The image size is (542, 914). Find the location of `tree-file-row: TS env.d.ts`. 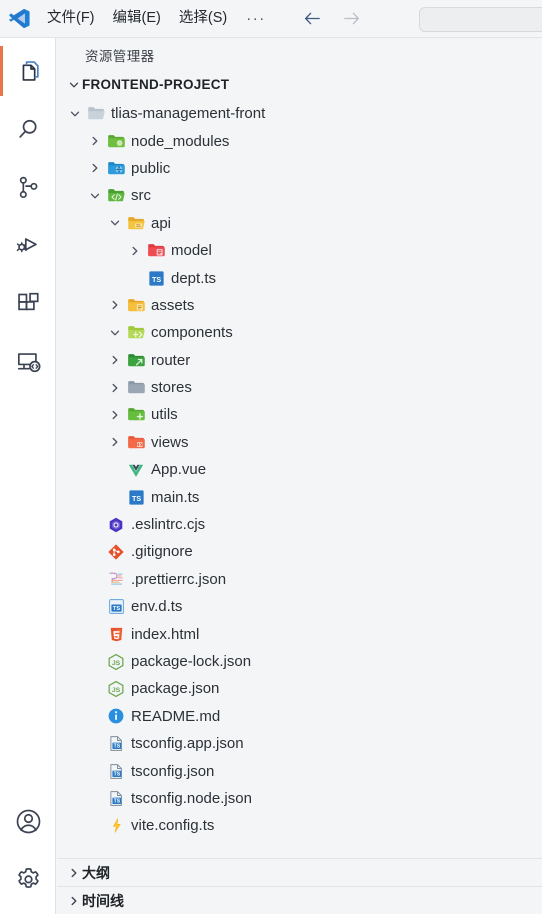

tree-file-row: TS env.d.ts is located at coordinates (299, 606).